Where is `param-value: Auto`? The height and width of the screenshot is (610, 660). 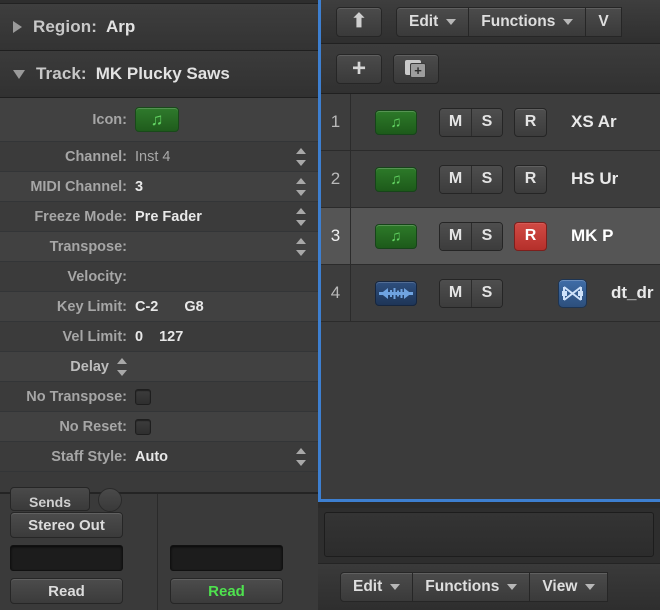
param-value: Auto is located at coordinates (151, 457).